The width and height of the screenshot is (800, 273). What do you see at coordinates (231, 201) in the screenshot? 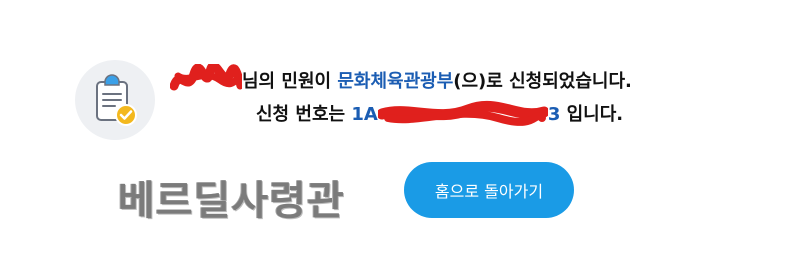
I see `signature-text: 베르딜사령관` at bounding box center [231, 201].